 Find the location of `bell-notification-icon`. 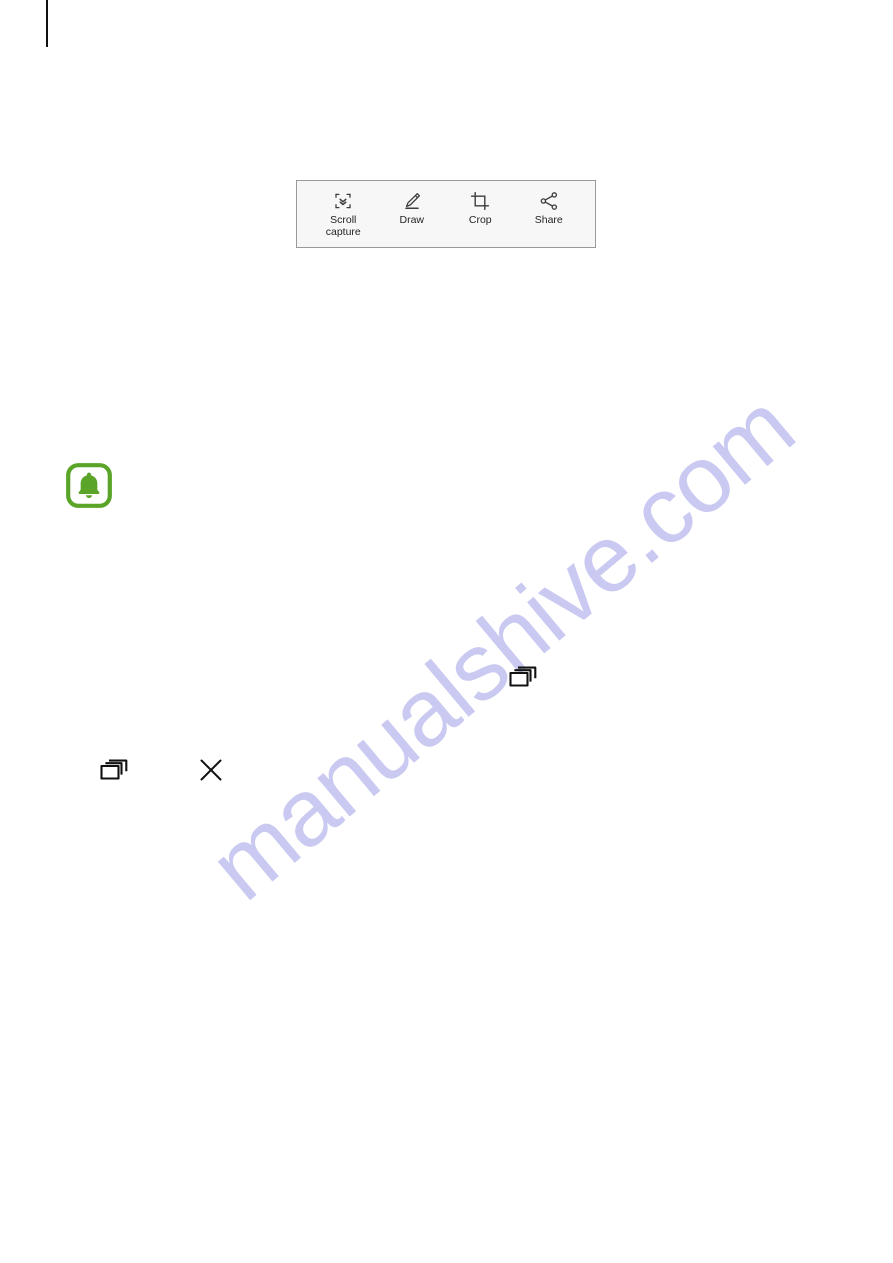

bell-notification-icon is located at coordinates (89, 485).